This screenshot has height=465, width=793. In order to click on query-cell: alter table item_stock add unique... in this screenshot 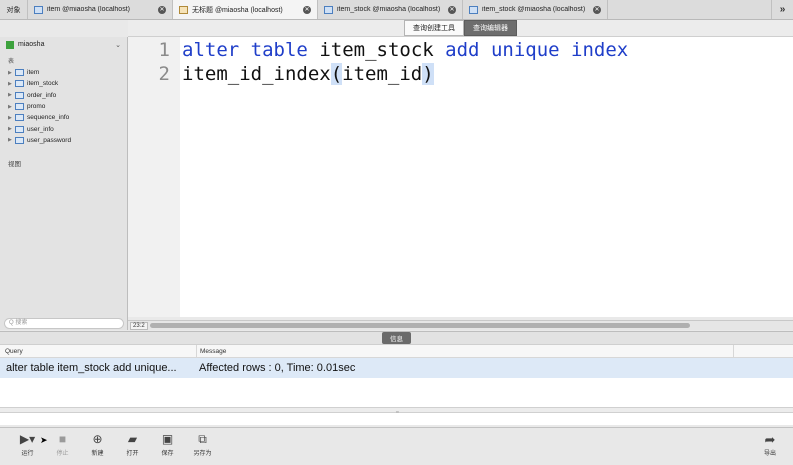, I will do `click(91, 368)`.